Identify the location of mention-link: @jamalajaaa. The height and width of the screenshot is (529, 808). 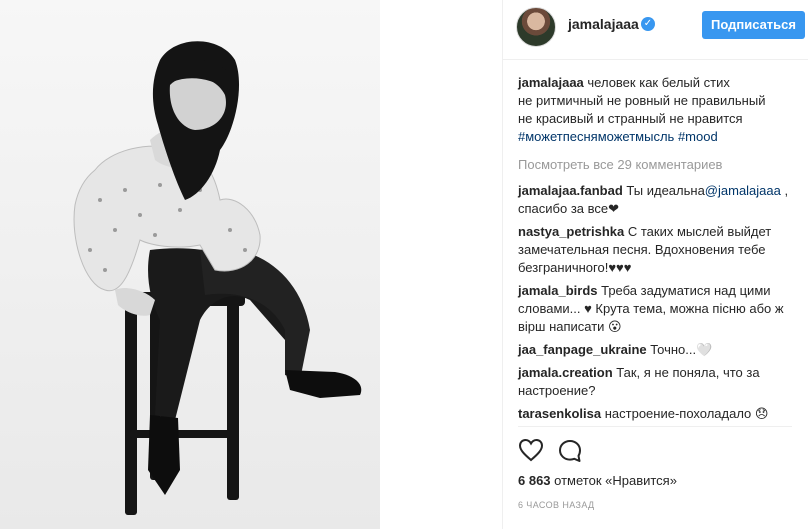
(743, 190).